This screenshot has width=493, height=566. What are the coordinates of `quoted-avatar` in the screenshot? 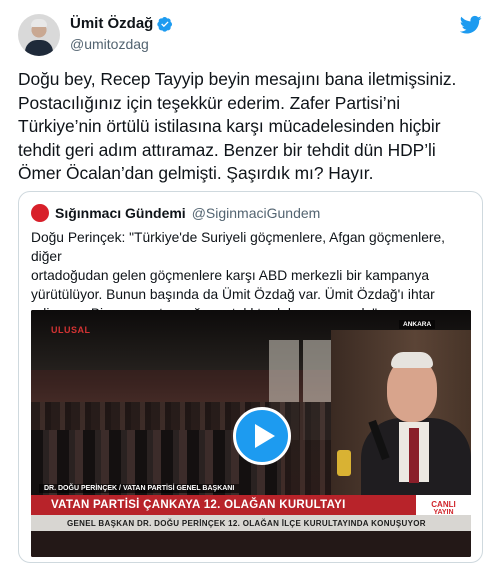 It's located at (40, 213).